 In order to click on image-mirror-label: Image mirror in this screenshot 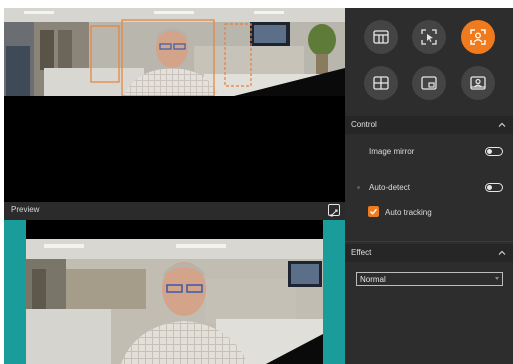, I will do `click(392, 151)`.